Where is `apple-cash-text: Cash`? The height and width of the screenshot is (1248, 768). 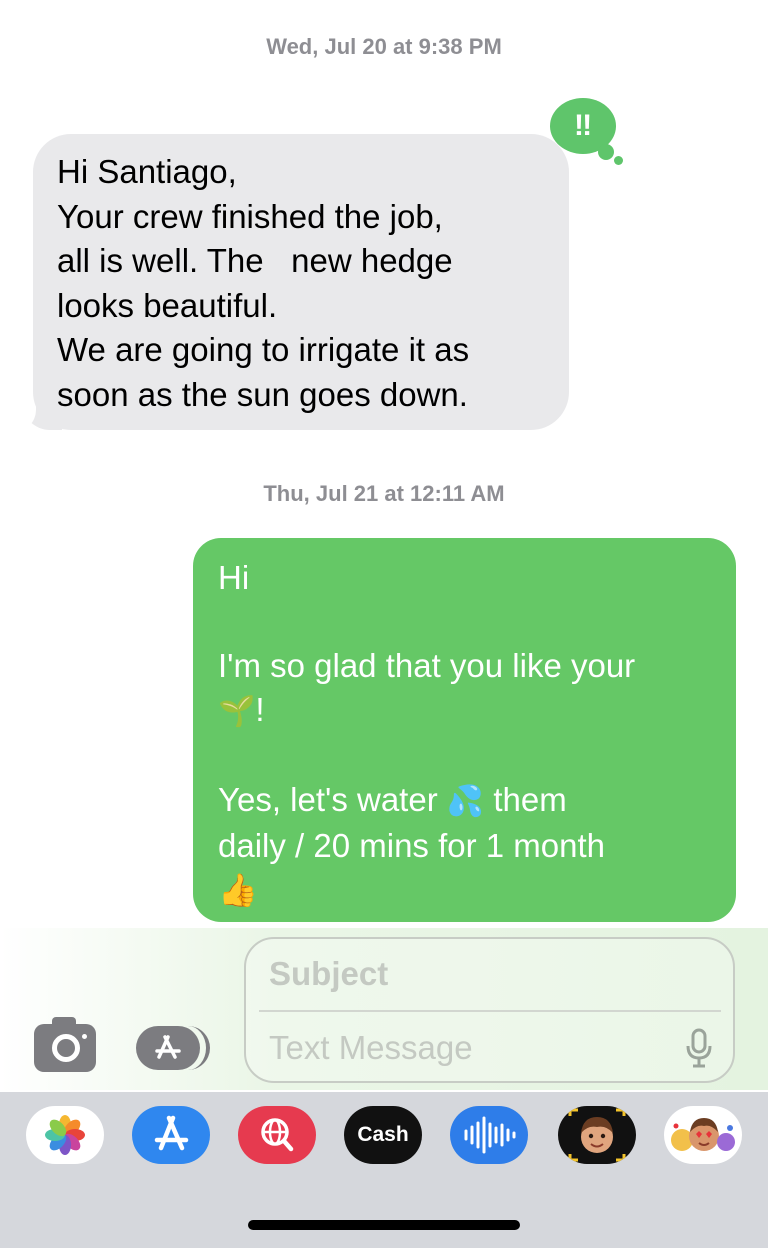
apple-cash-text: Cash is located at coordinates (383, 1134).